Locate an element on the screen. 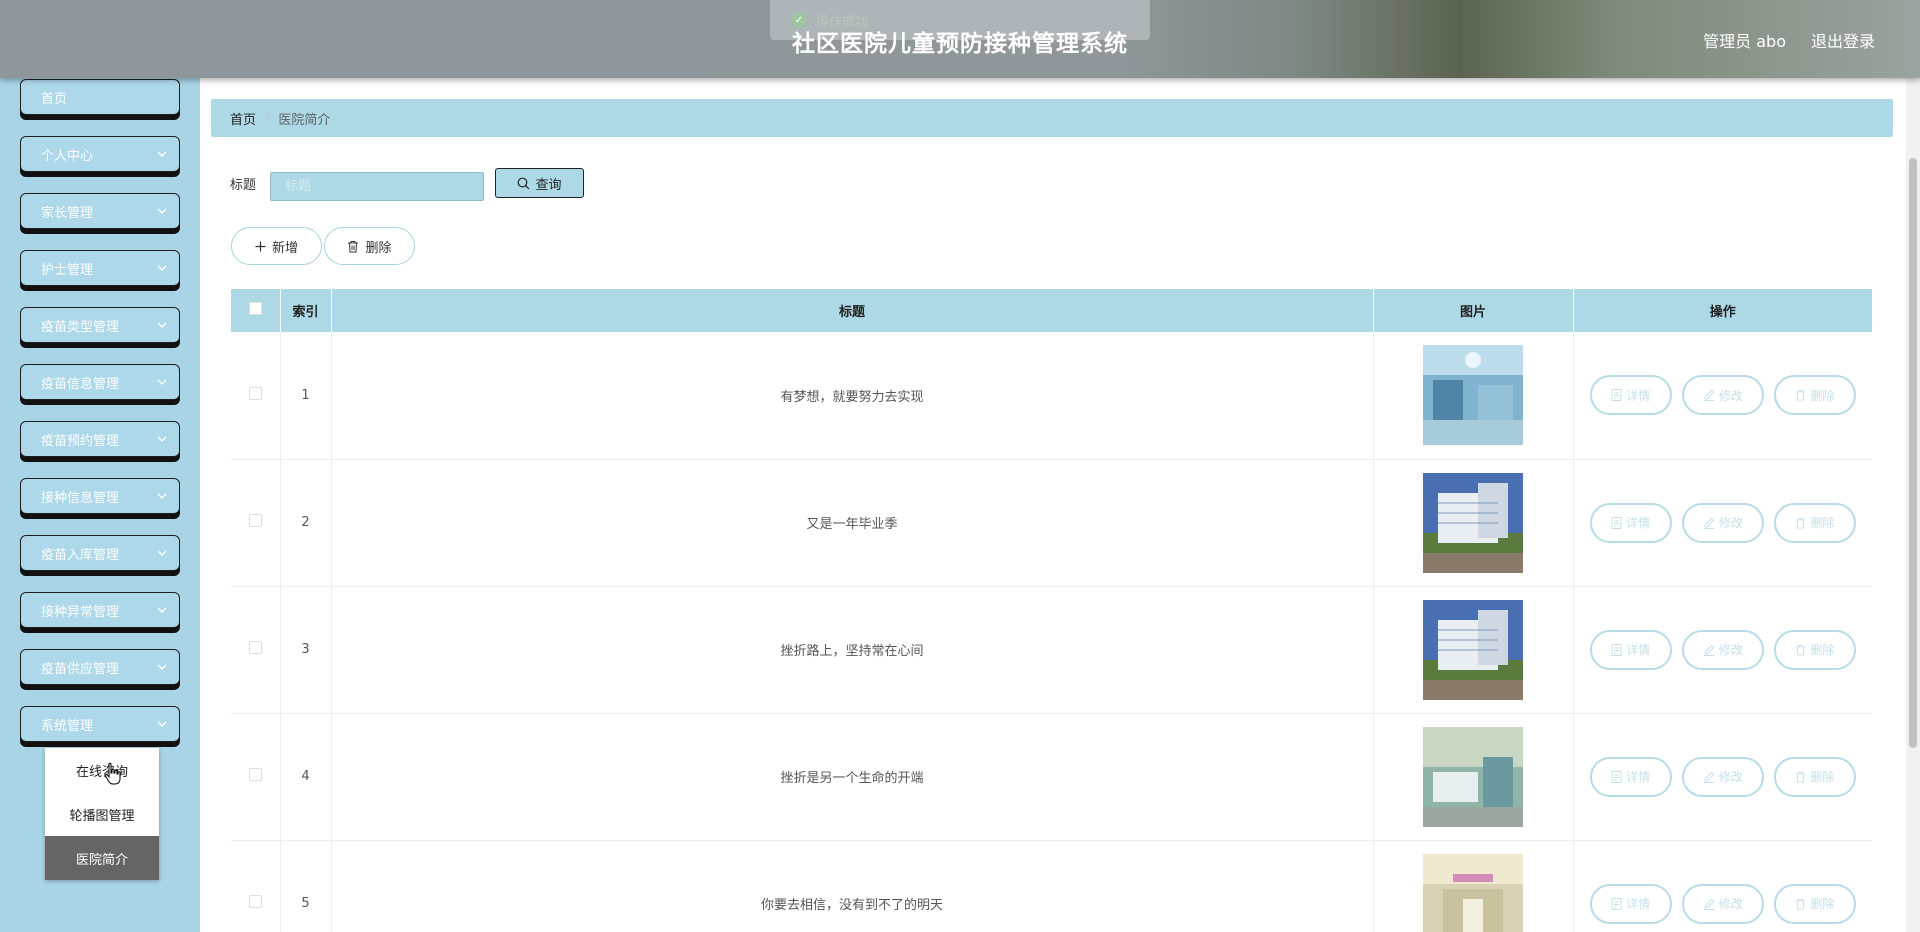  table-header-row: 索引 标题 图片 操作 is located at coordinates (1051, 310).